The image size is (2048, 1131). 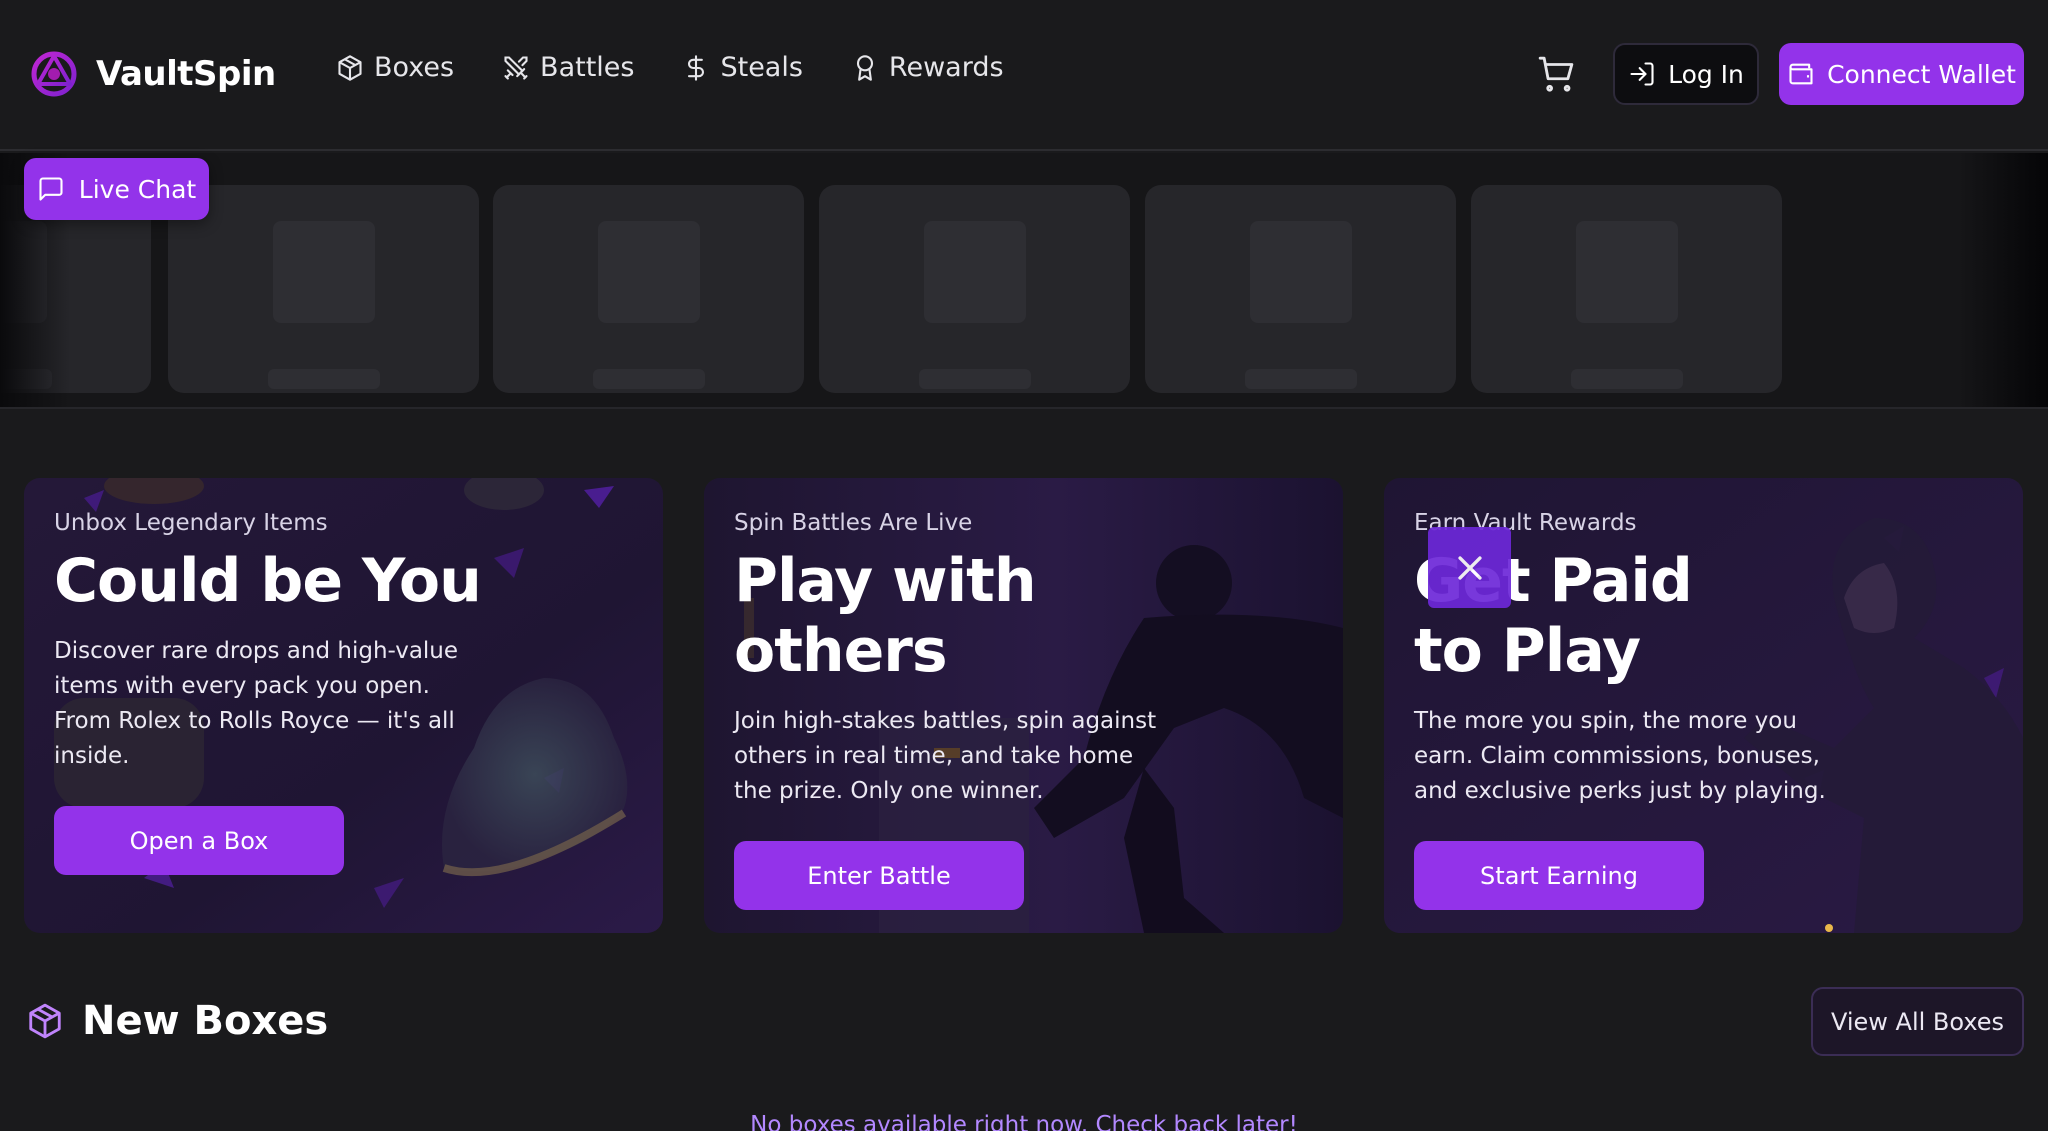 I want to click on close-overlay-button, so click(x=1469, y=567).